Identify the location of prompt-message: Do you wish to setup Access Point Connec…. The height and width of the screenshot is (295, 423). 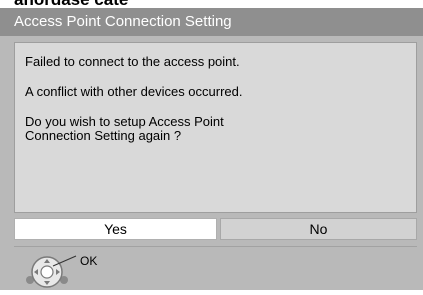
(124, 128).